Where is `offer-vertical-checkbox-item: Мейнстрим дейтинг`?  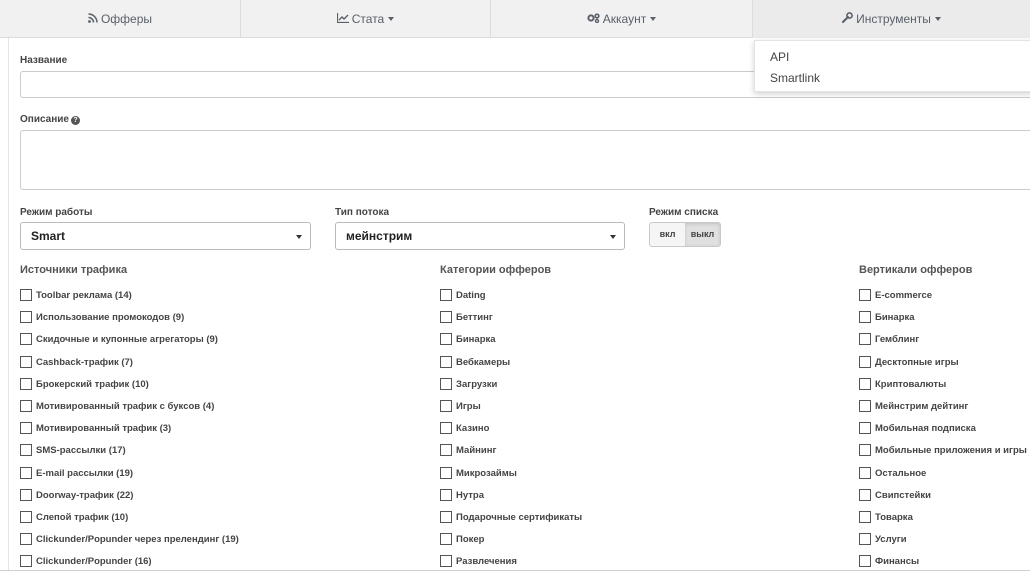
offer-vertical-checkbox-item: Мейнстрим дейтинг is located at coordinates (913, 406).